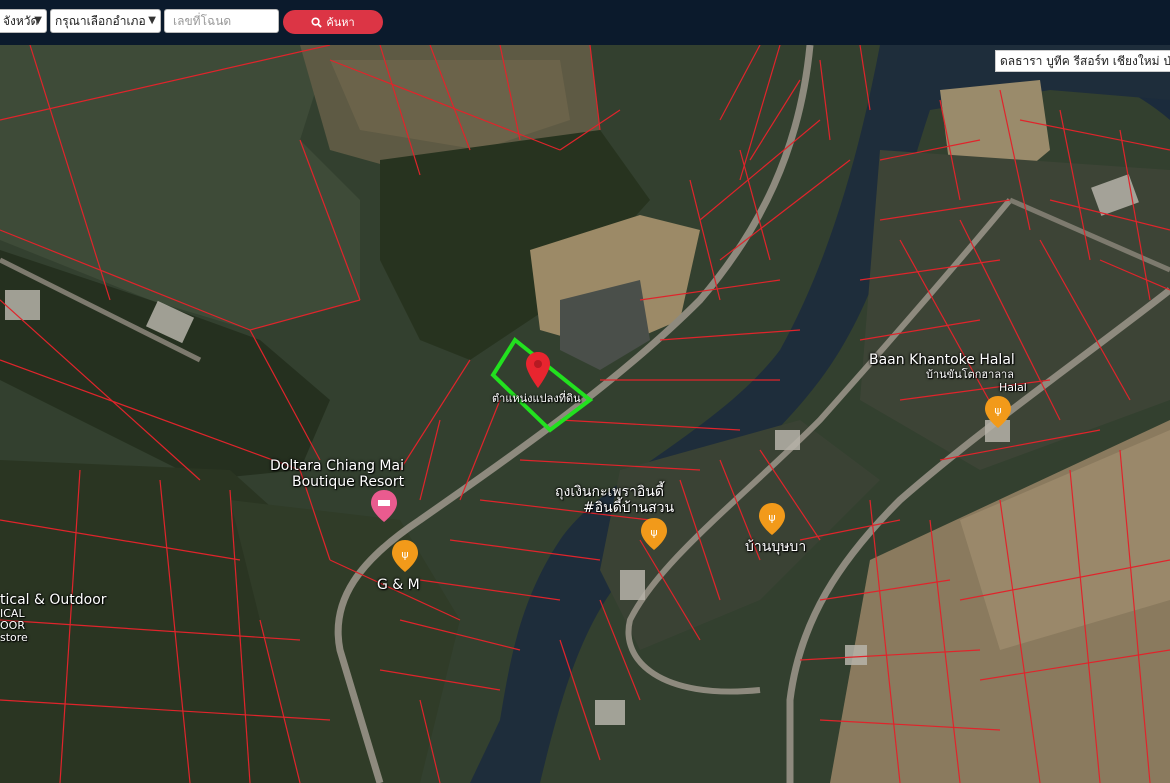 The width and height of the screenshot is (1170, 783). I want to click on place-label-doltara-line2: Boutique Resort, so click(348, 482).